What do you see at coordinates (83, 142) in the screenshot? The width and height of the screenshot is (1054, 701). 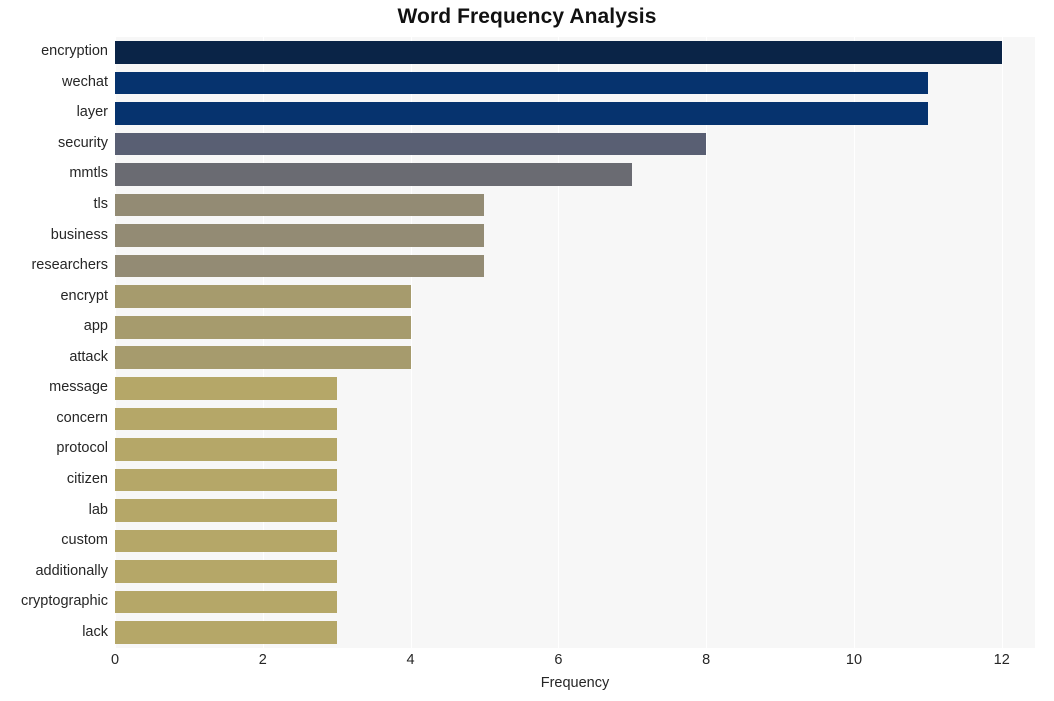 I see `y-tick-label-security: security` at bounding box center [83, 142].